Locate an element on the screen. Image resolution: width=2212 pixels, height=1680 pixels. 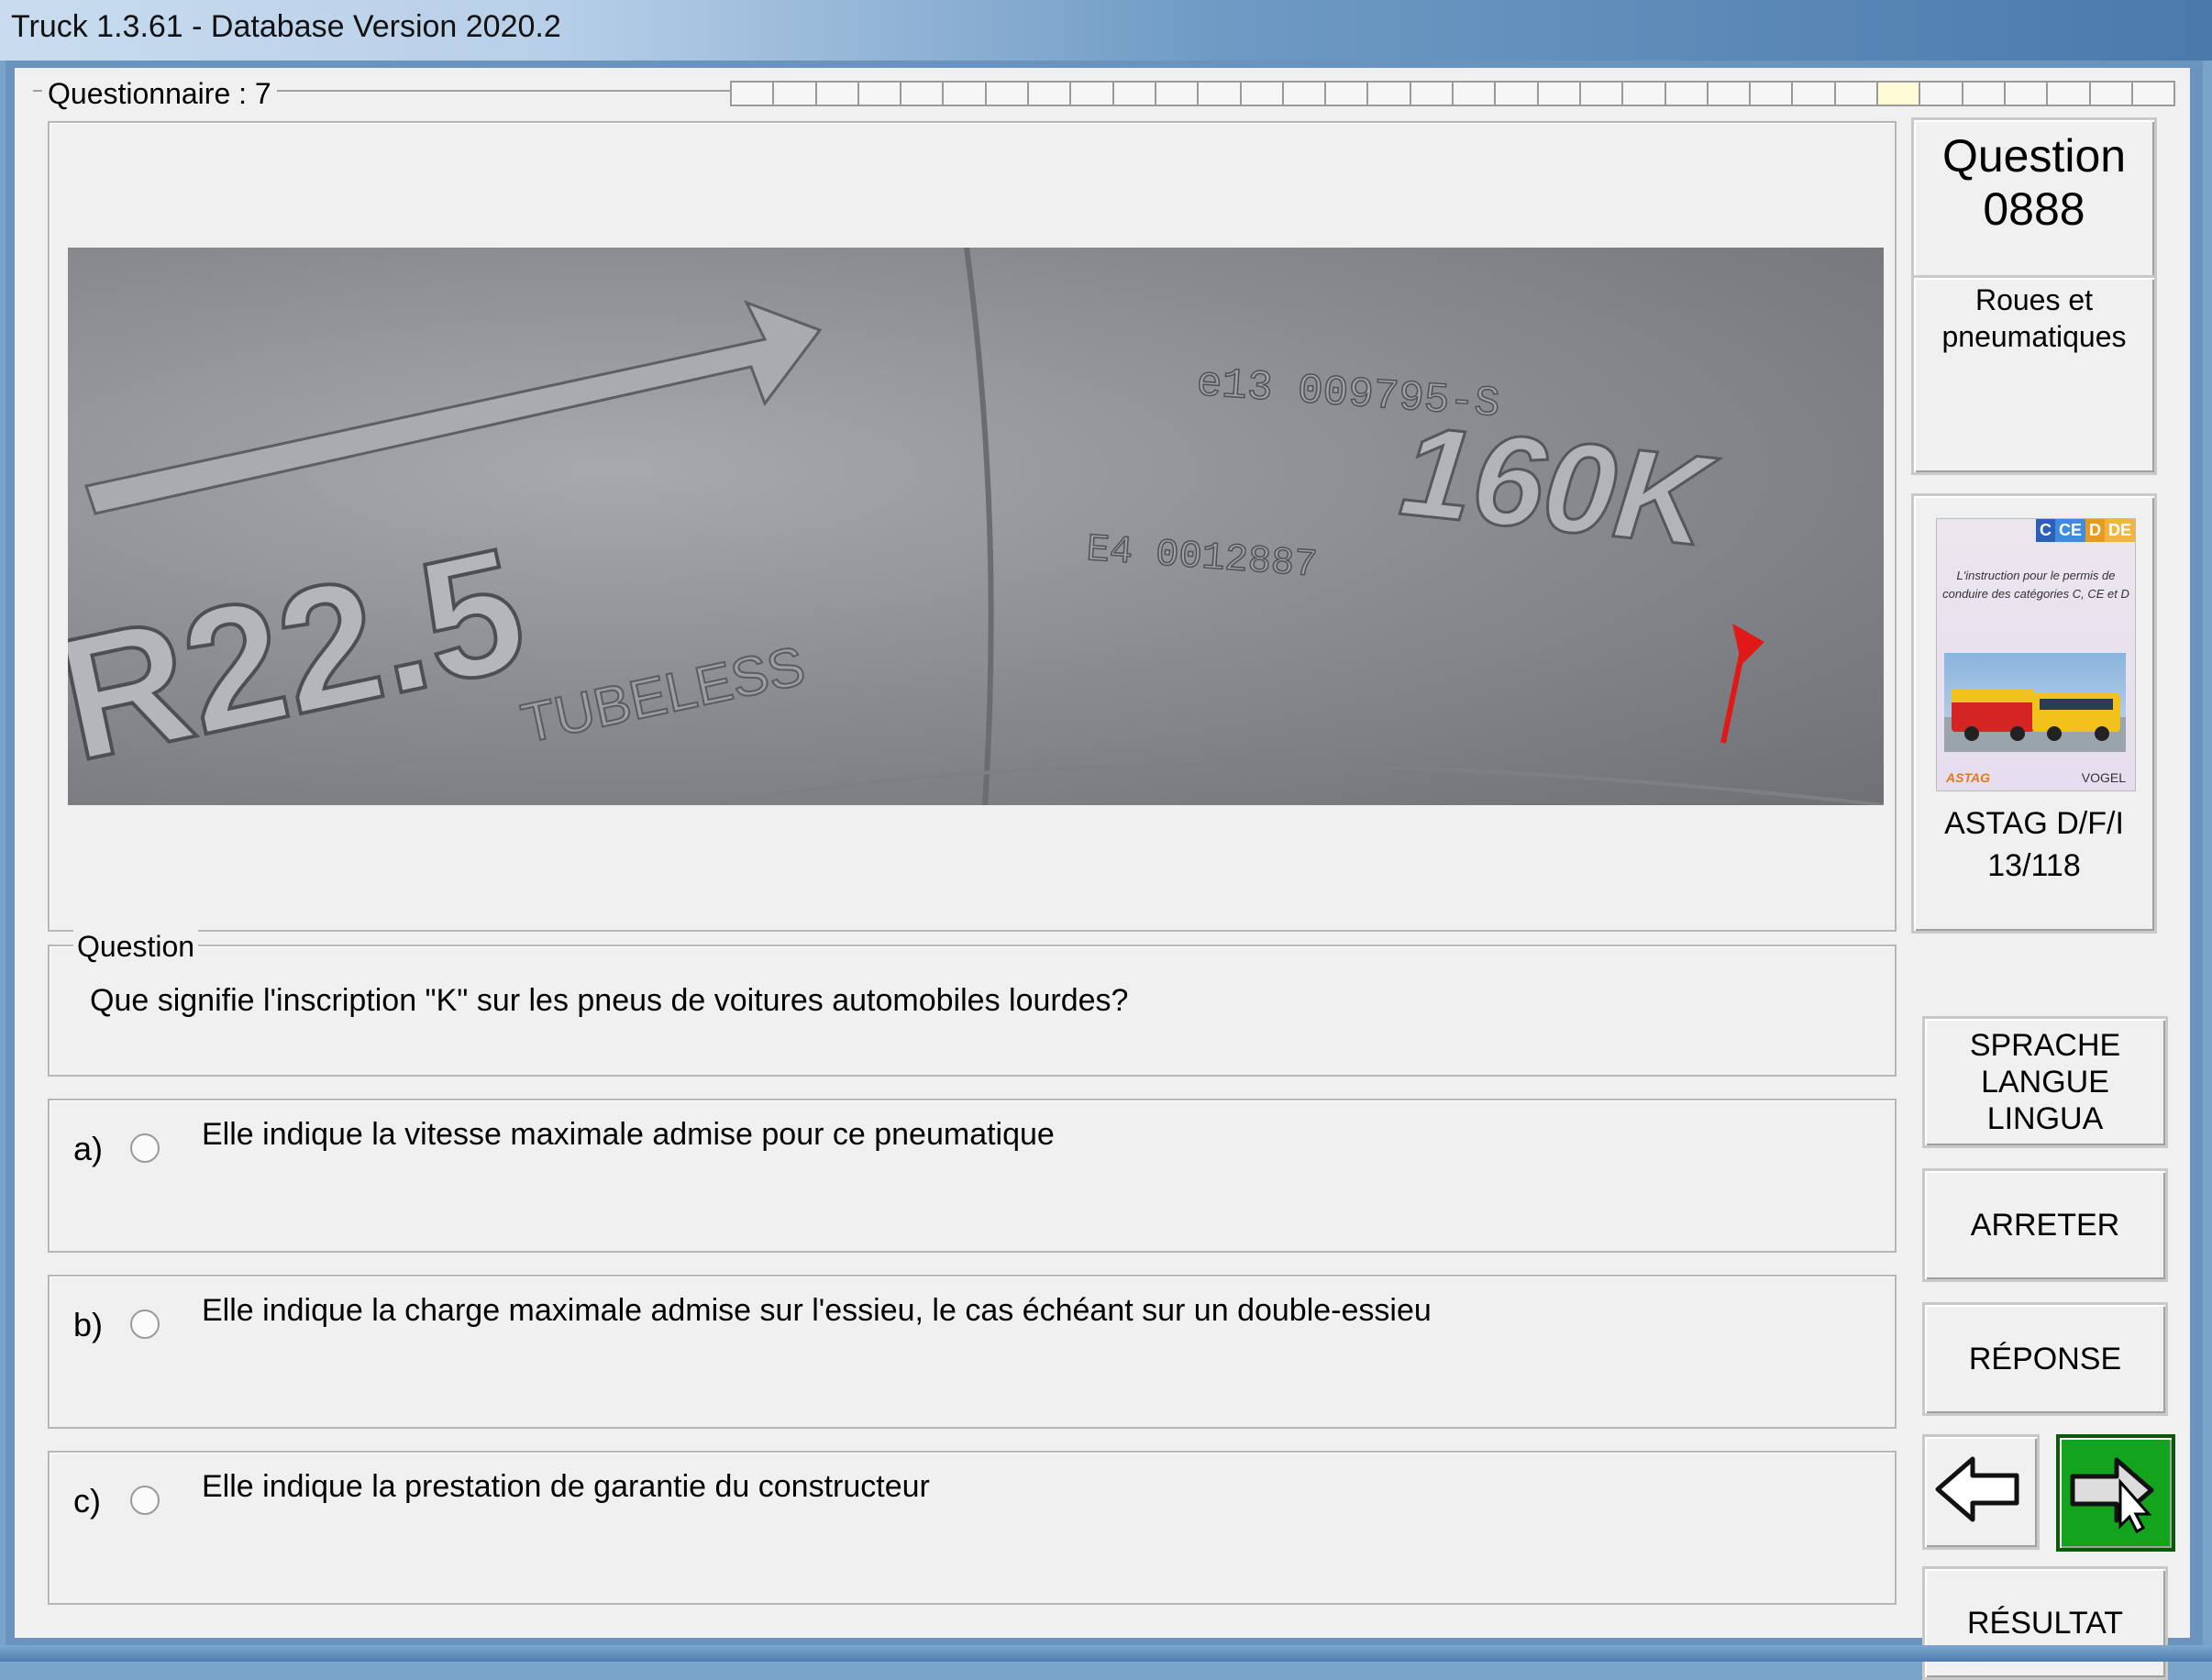
title-bar: Truck 1.3.61 - Database Version 2020.2 is located at coordinates (1106, 30).